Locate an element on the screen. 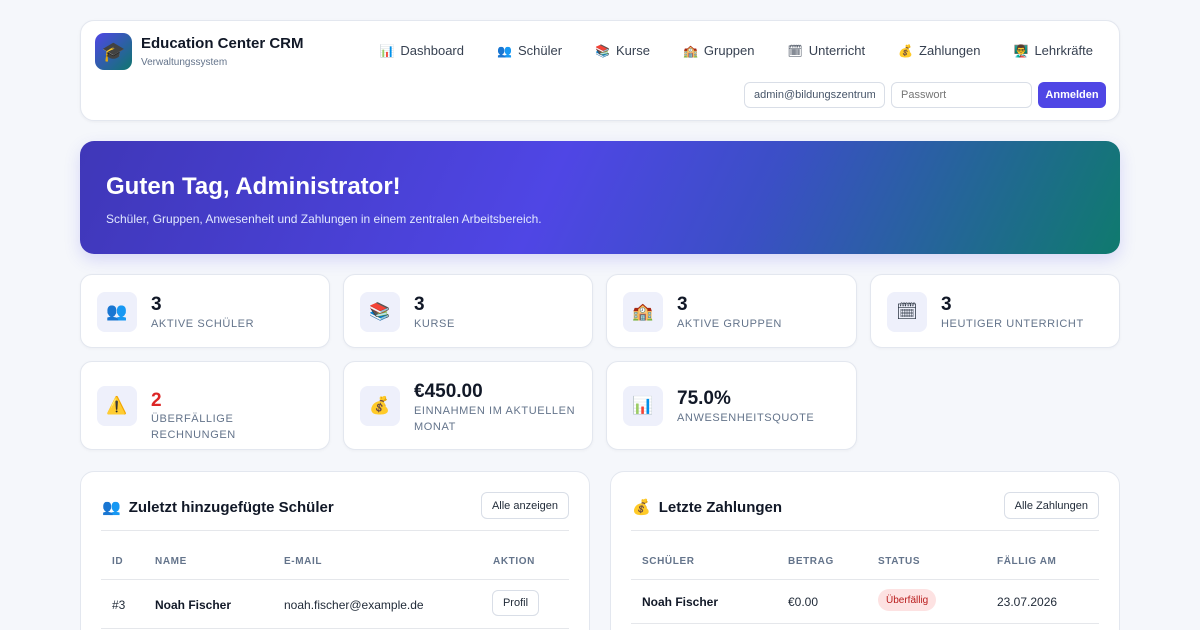 The width and height of the screenshot is (1200, 630). nav-label: Unterricht is located at coordinates (837, 50).